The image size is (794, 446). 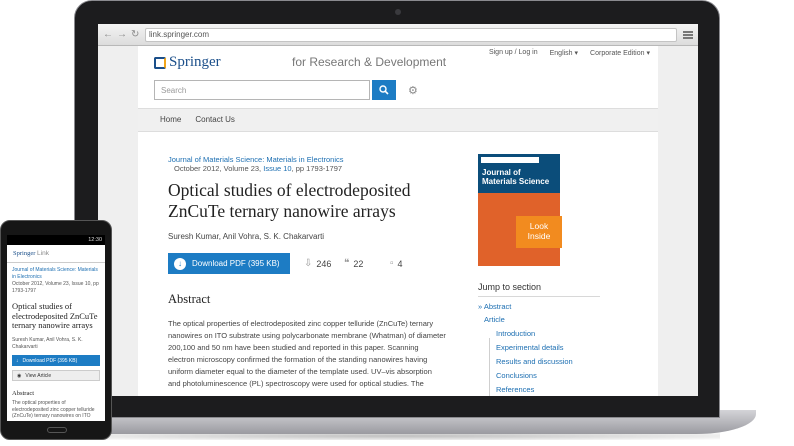 I want to click on arrow-right-icon: →, so click(x=122, y=34).